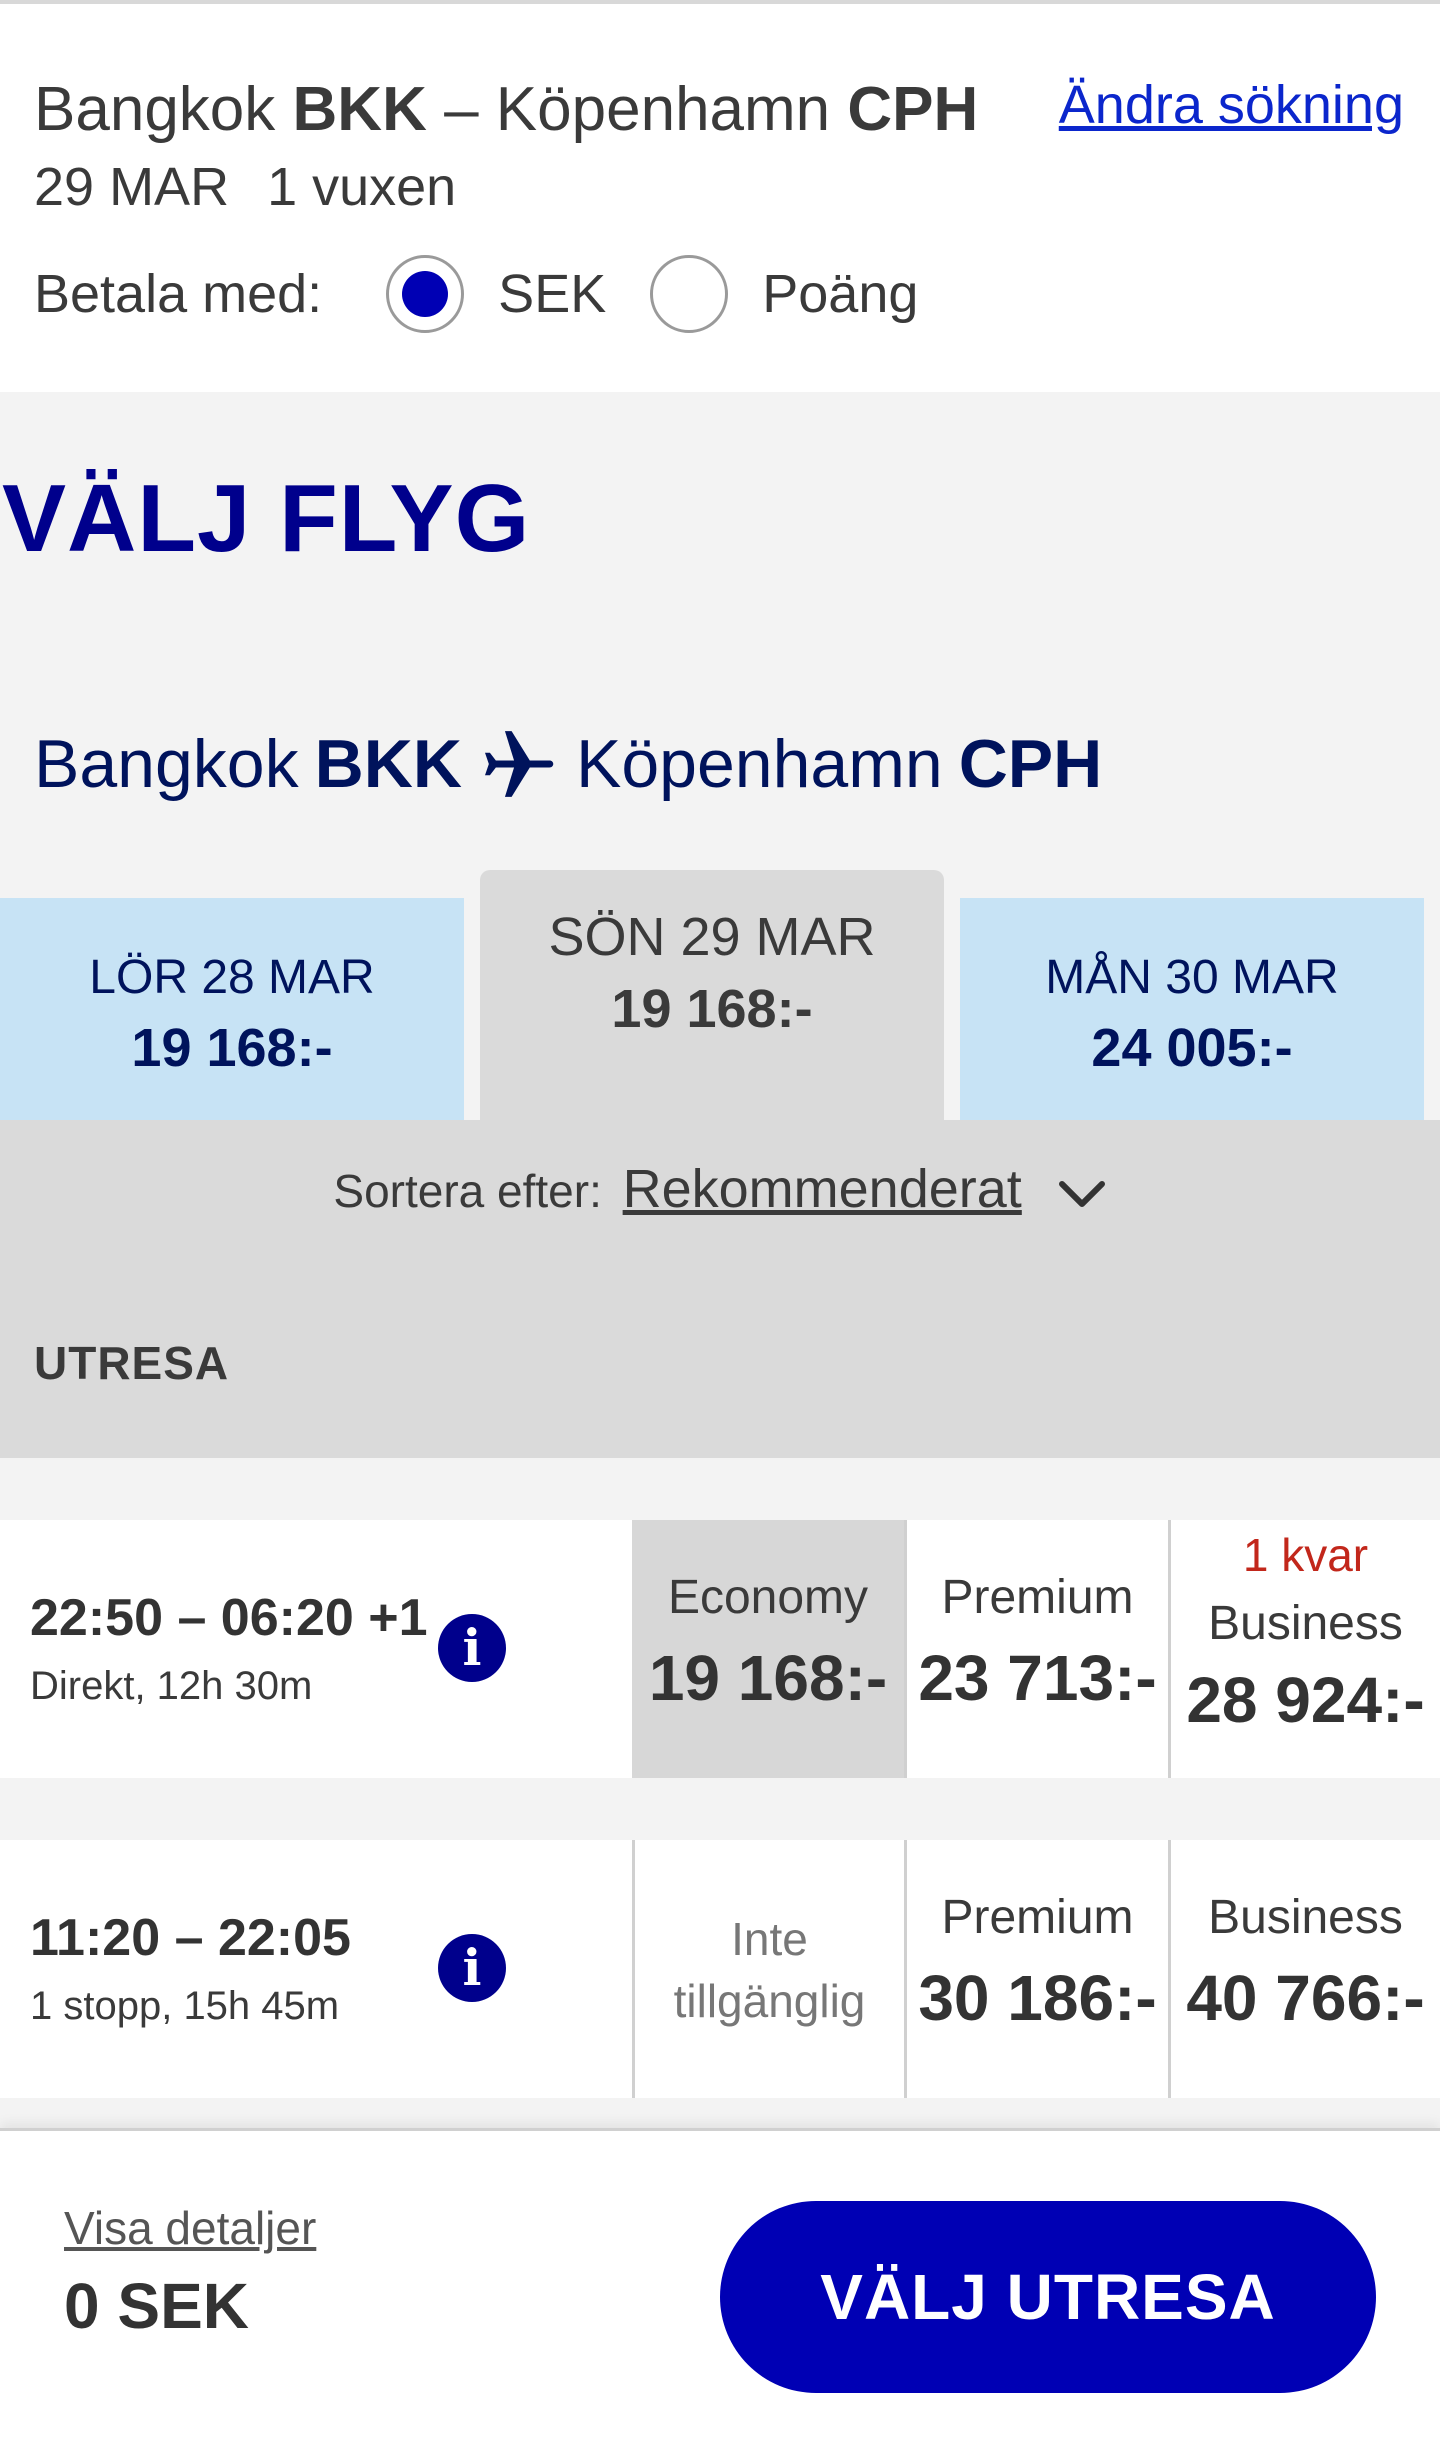 The height and width of the screenshot is (2454, 1440). Describe the element at coordinates (1192, 977) in the screenshot. I see `date-tab-label: MÅN 30 MAR` at that location.